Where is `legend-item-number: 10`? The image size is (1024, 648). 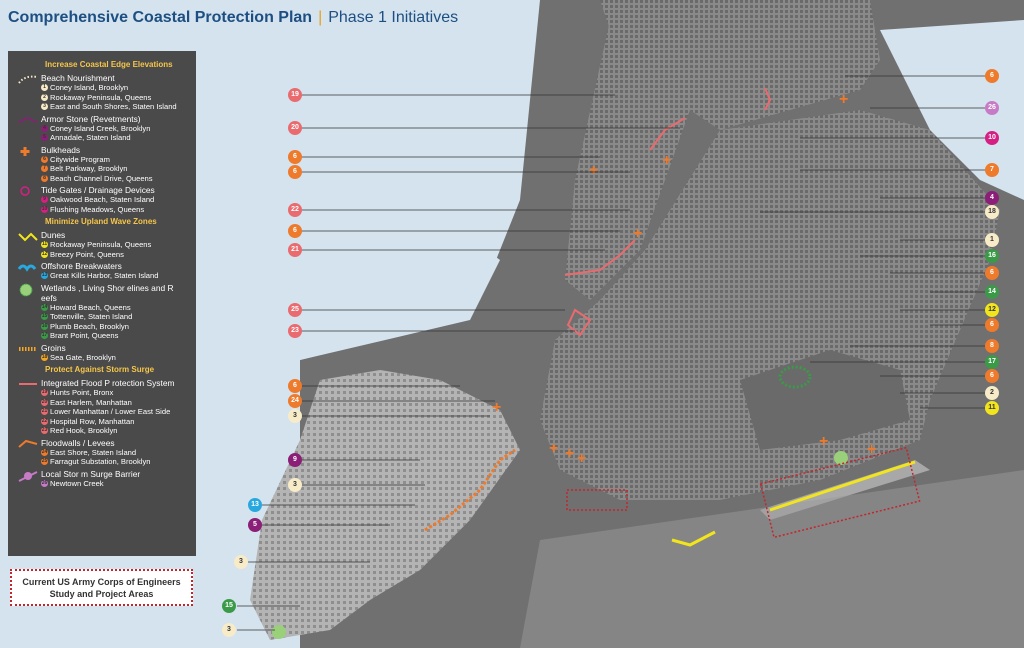 legend-item-number: 10 is located at coordinates (44, 209).